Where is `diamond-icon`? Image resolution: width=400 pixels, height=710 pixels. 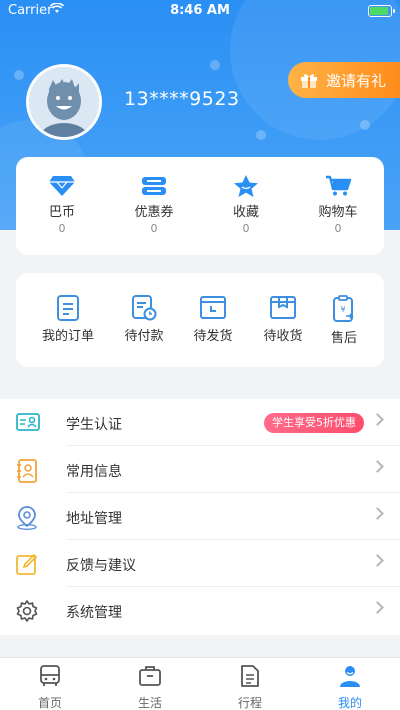
diamond-icon is located at coordinates (62, 186).